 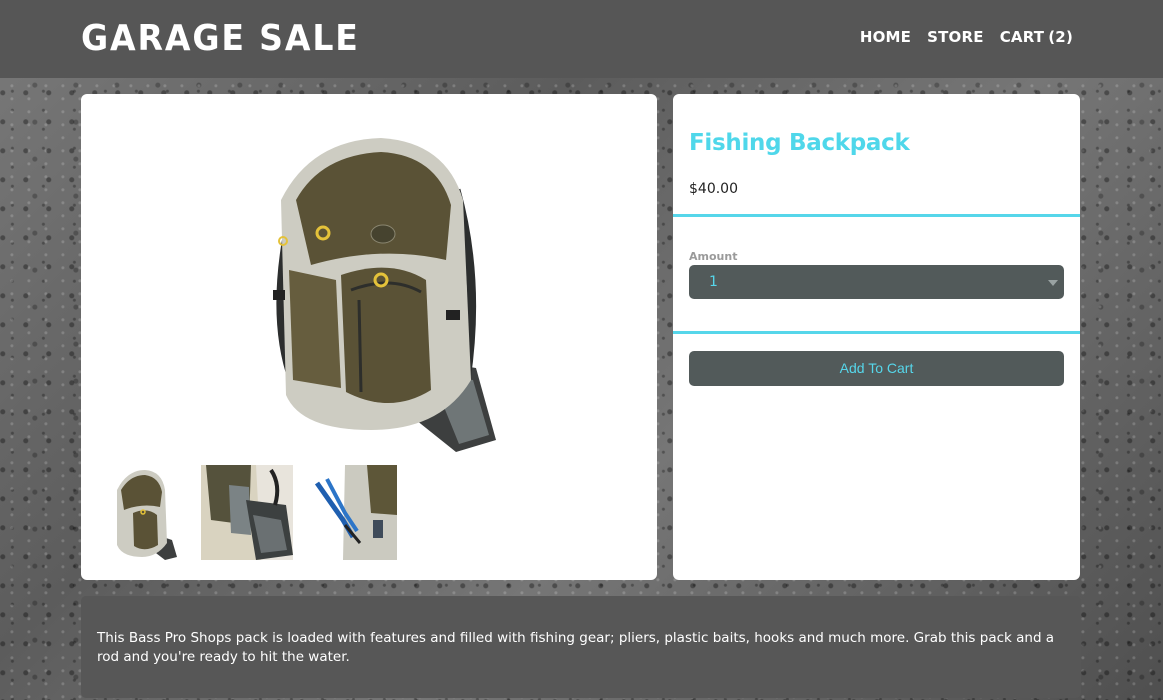 I want to click on caret-down-icon, so click(x=1053, y=283).